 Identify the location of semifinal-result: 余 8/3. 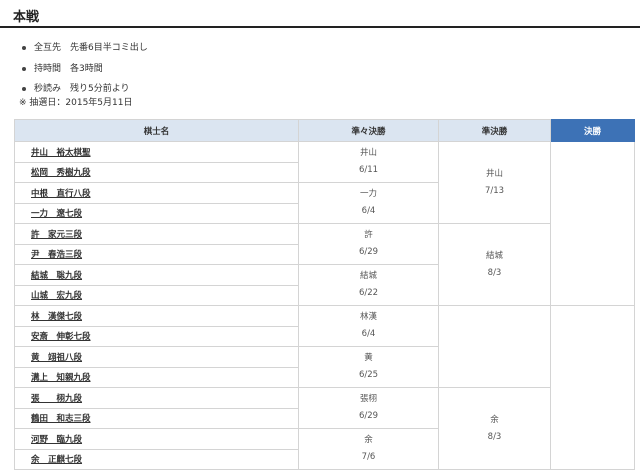
(494, 428).